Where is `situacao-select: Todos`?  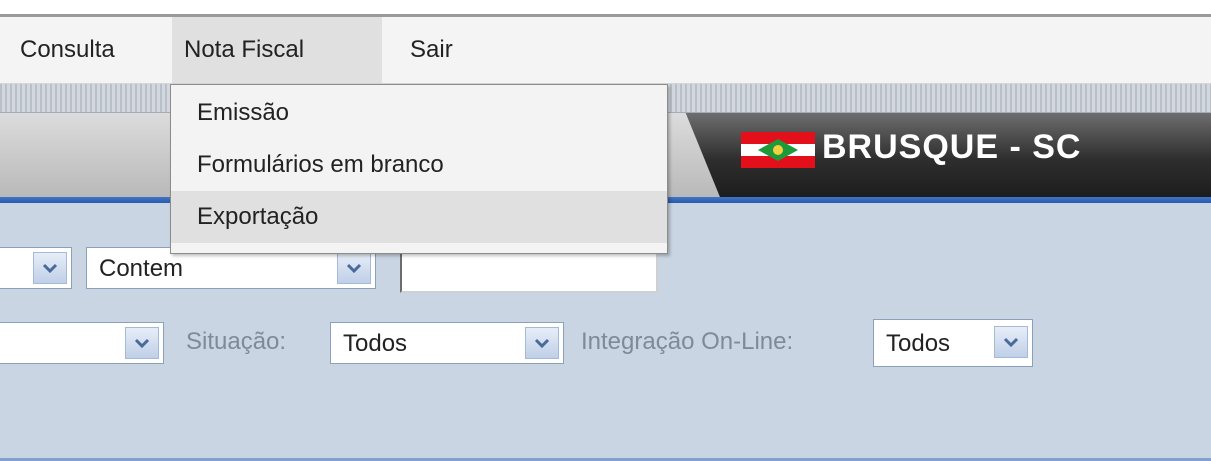
situacao-select: Todos is located at coordinates (447, 343).